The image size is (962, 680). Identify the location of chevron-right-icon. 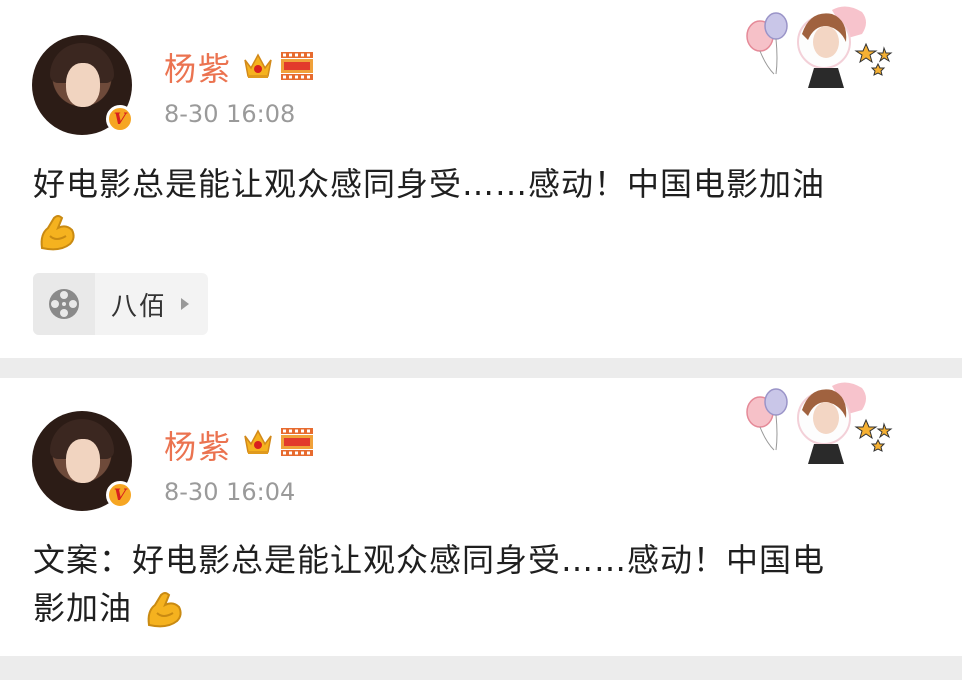
(185, 304).